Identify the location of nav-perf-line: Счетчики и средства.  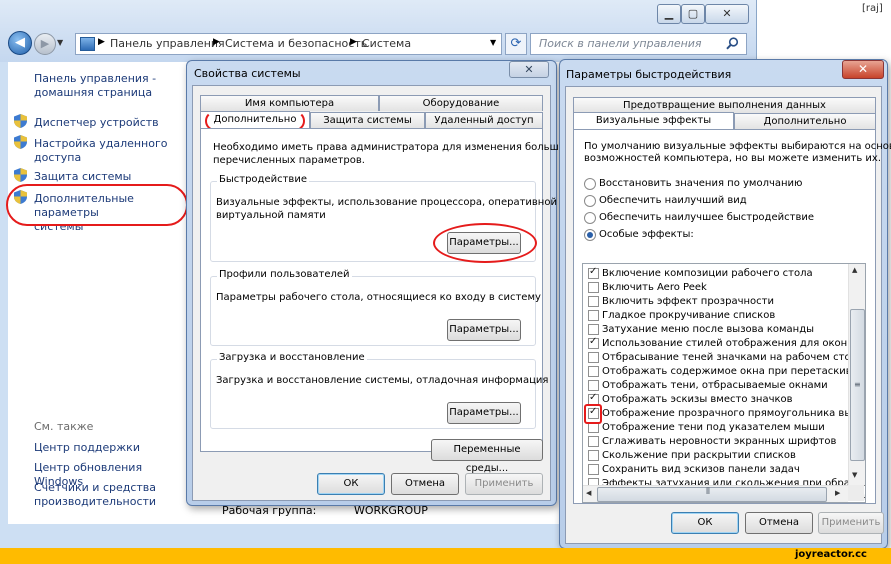
(95, 487).